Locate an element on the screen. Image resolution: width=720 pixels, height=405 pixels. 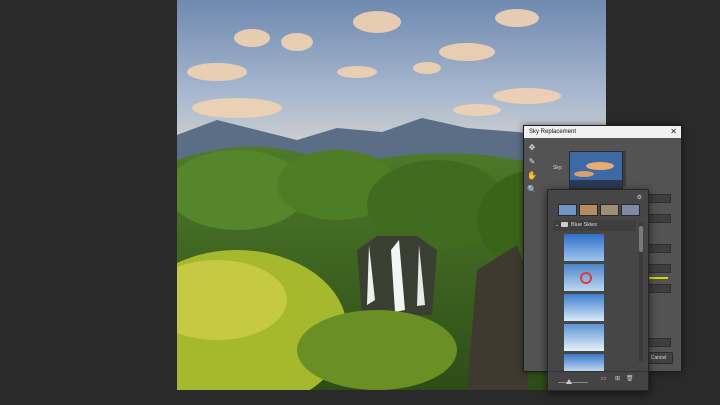
dialog-title: Sky Replacement is located at coordinates (553, 132).